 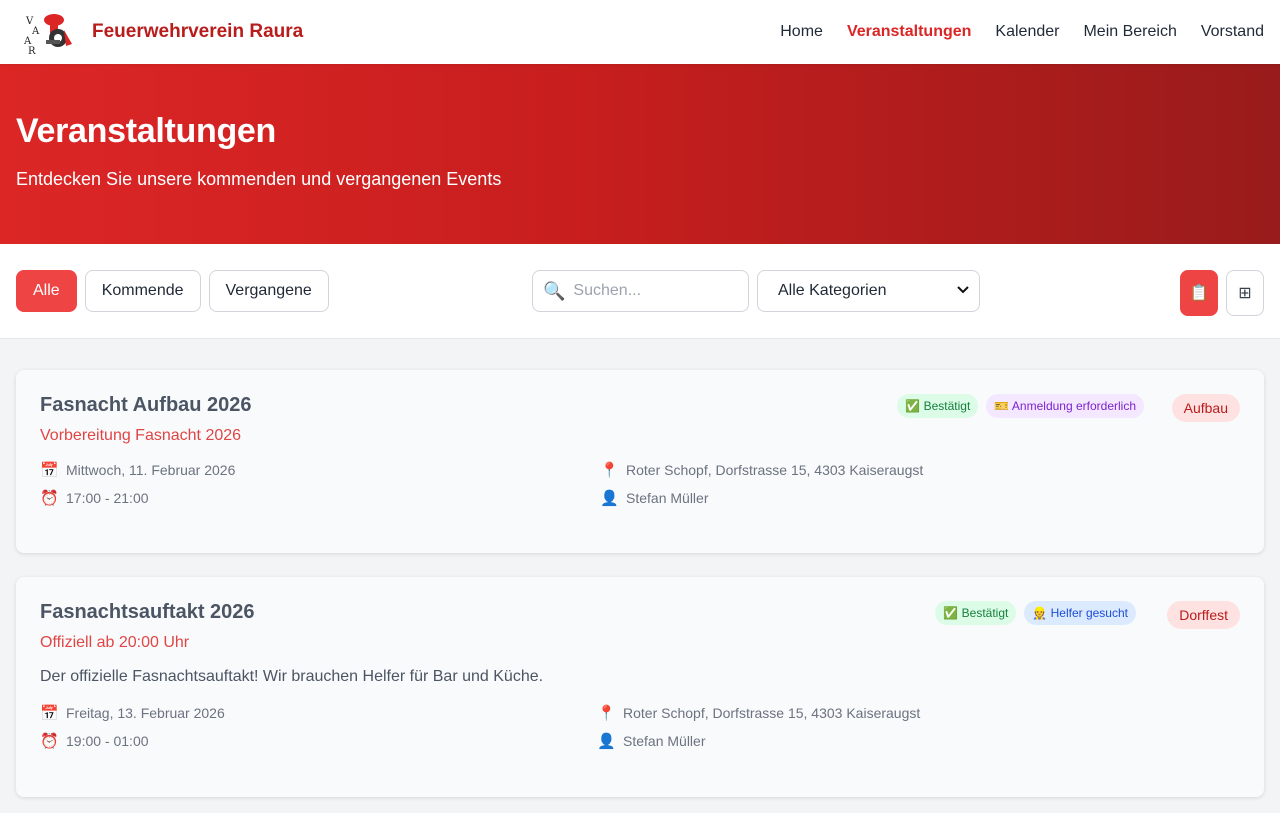 What do you see at coordinates (1065, 406) in the screenshot?
I see `status-badge-registration: 🎫 Anmeldung erforderlich` at bounding box center [1065, 406].